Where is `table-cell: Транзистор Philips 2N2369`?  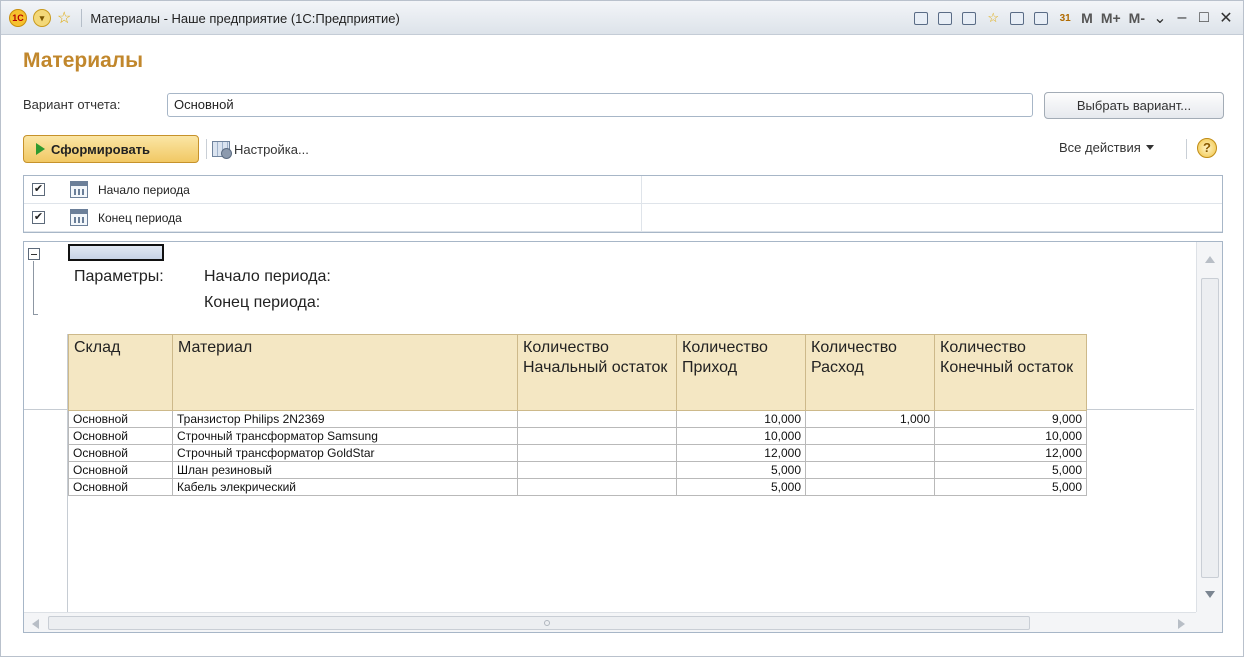 table-cell: Транзистор Philips 2N2369 is located at coordinates (345, 419).